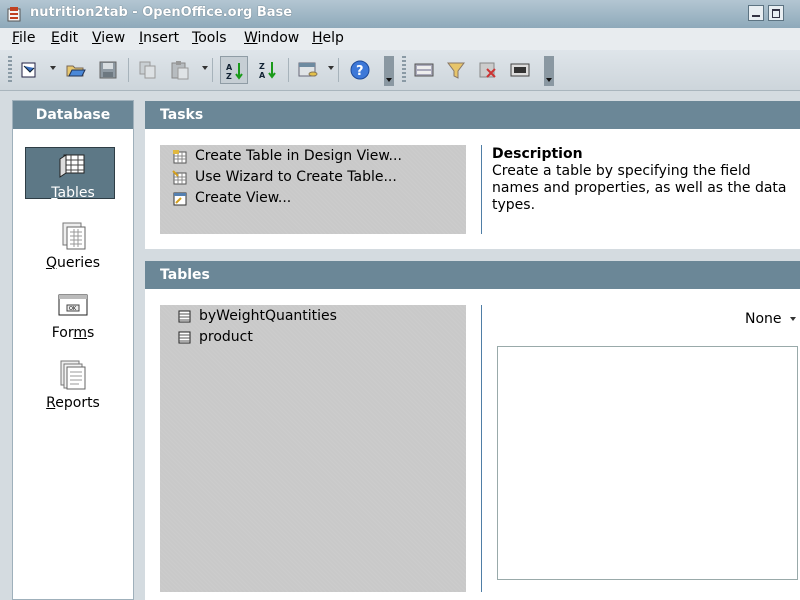 The height and width of the screenshot is (600, 800). I want to click on window-title: nutrition2tab - OpenOffice.org Base, so click(161, 12).